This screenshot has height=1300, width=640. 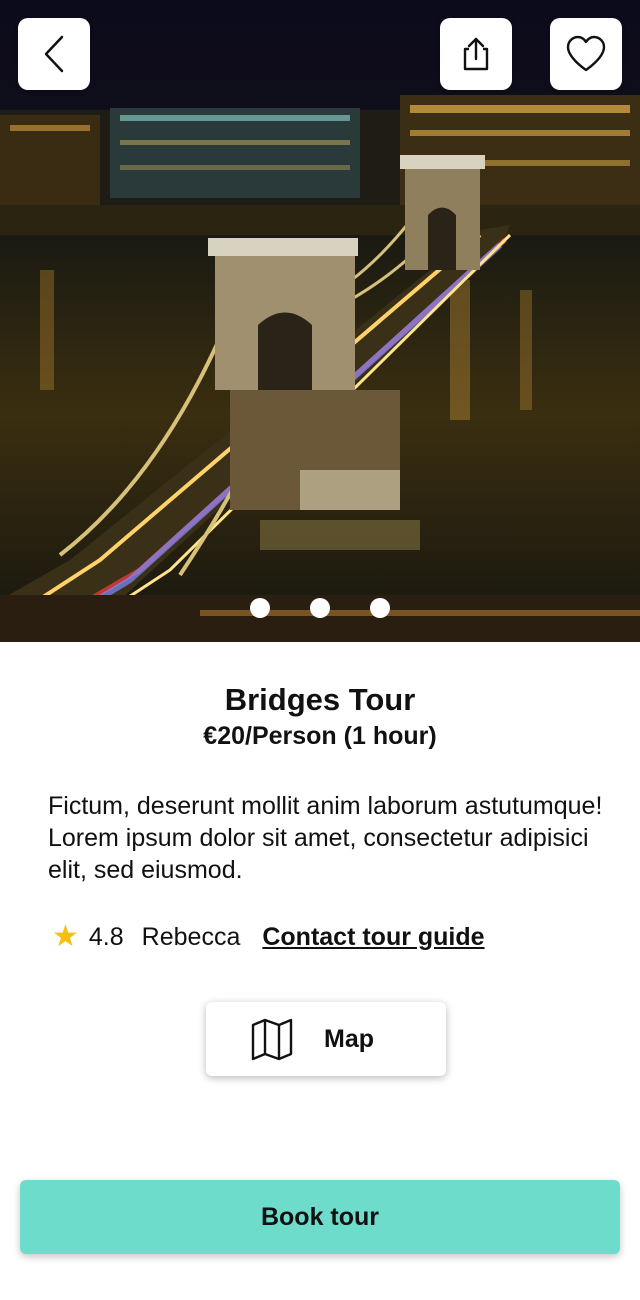 I want to click on map-icon, so click(x=272, y=1039).